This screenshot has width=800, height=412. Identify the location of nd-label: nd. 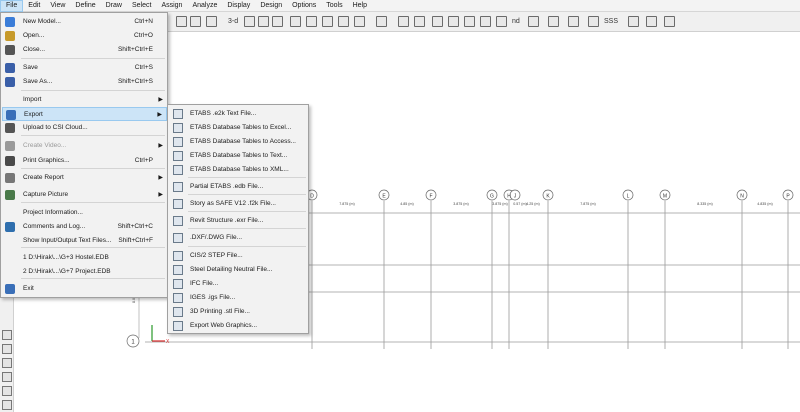
(516, 21).